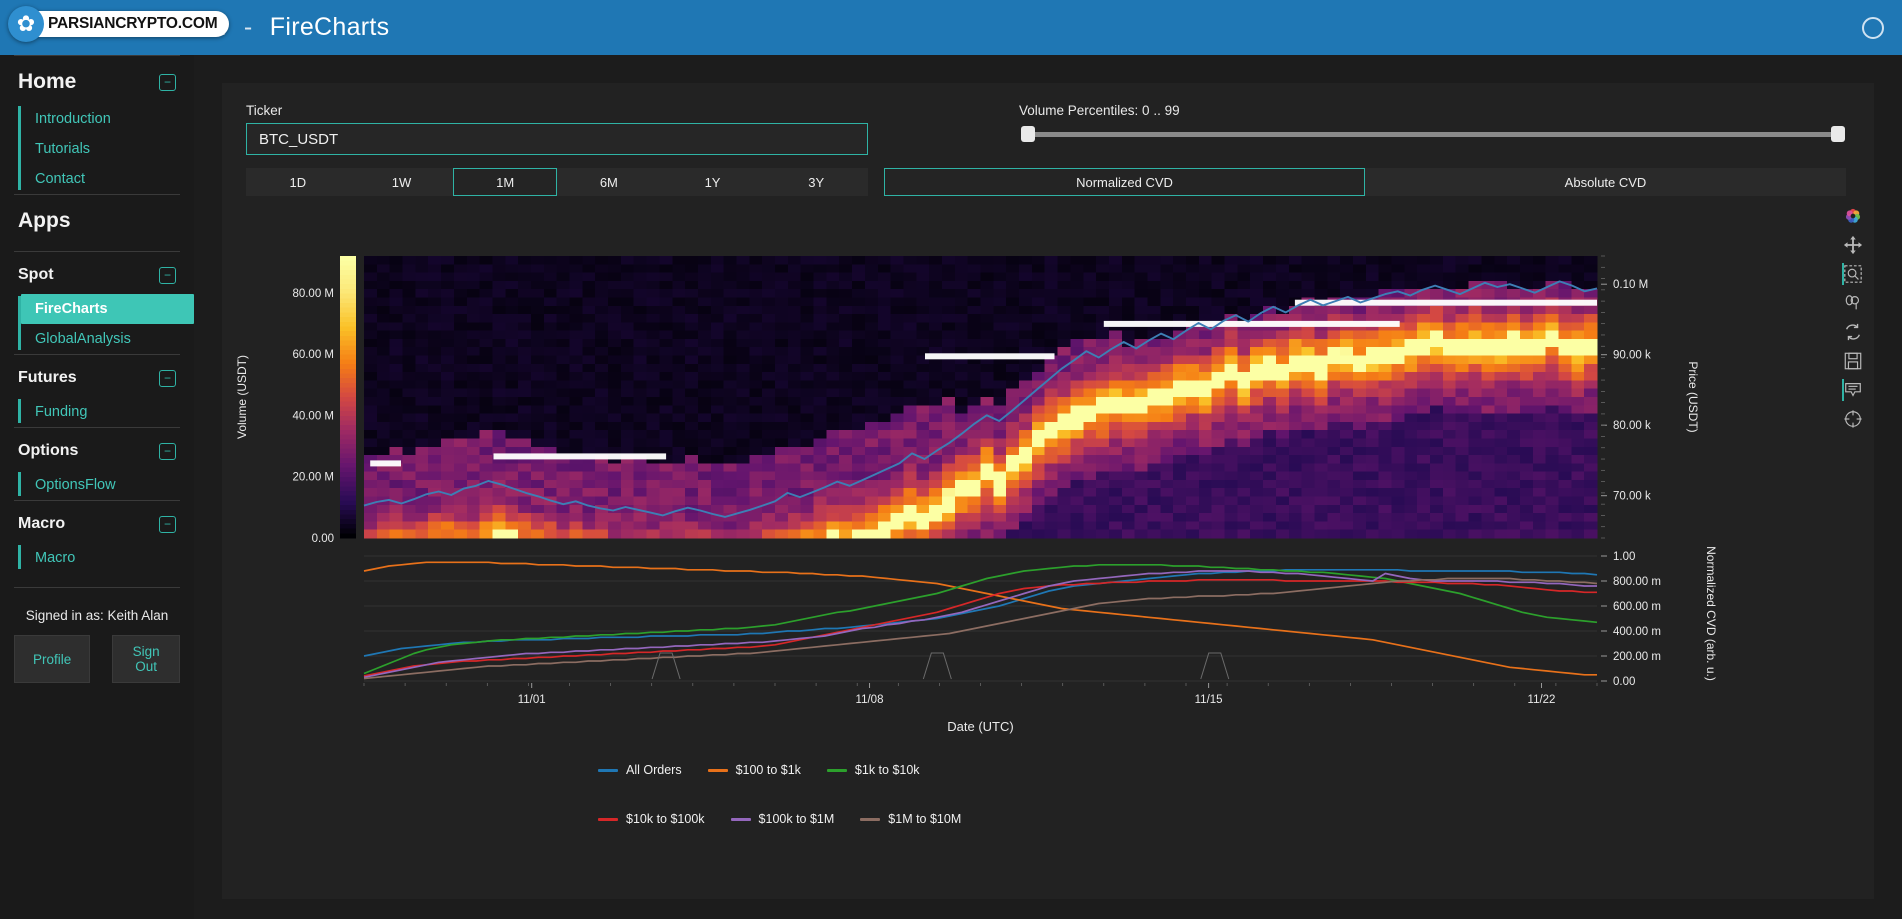 The image size is (1902, 919). What do you see at coordinates (712, 182) in the screenshot?
I see `timeframe-button-1y: 1Y` at bounding box center [712, 182].